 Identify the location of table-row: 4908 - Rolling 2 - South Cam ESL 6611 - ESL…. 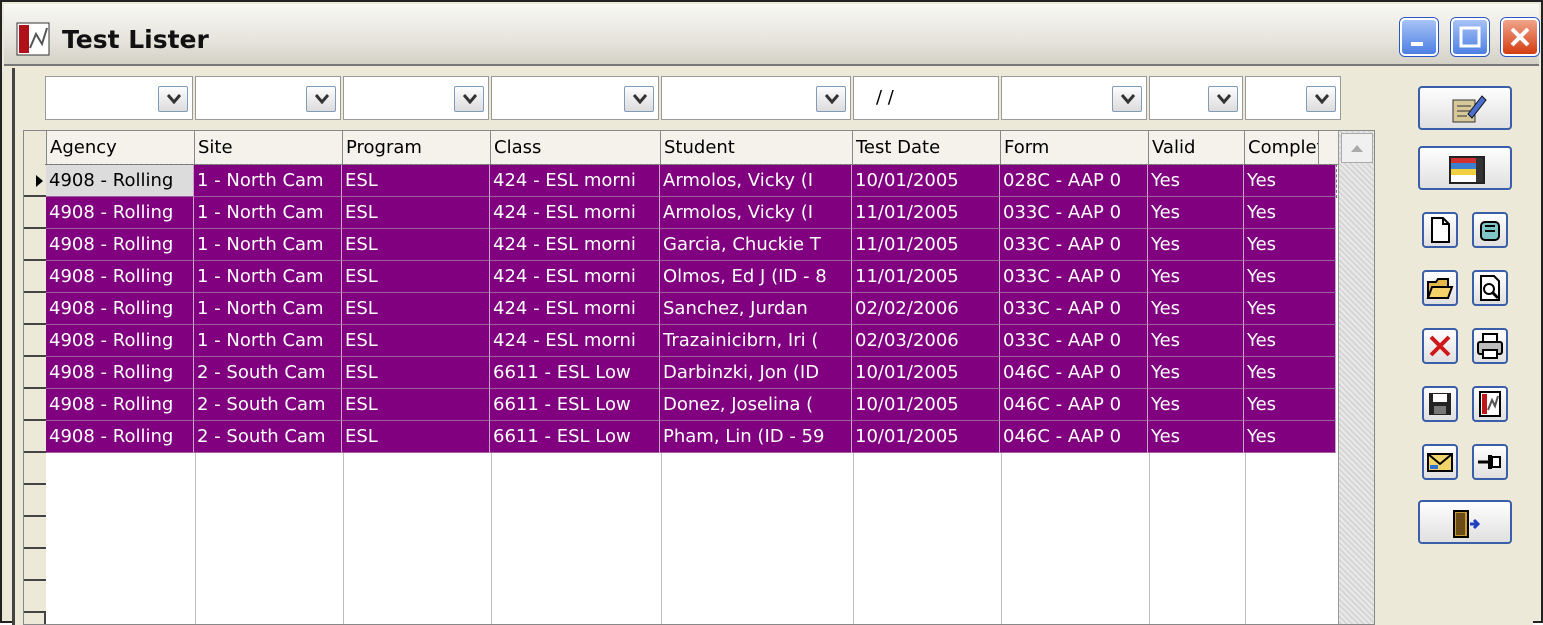
(691, 437).